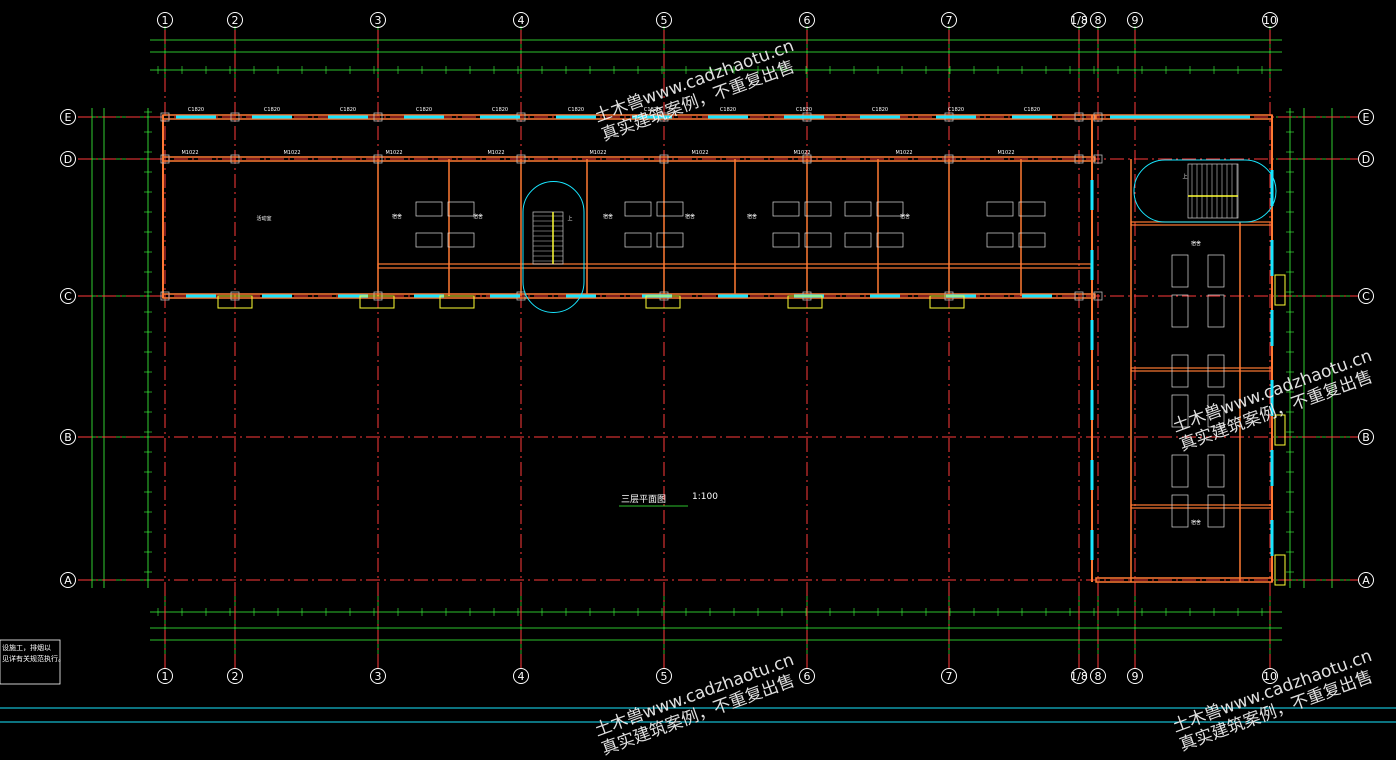  Describe the element at coordinates (807, 20) in the screenshot. I see `axis-bubble-label: 6` at that location.